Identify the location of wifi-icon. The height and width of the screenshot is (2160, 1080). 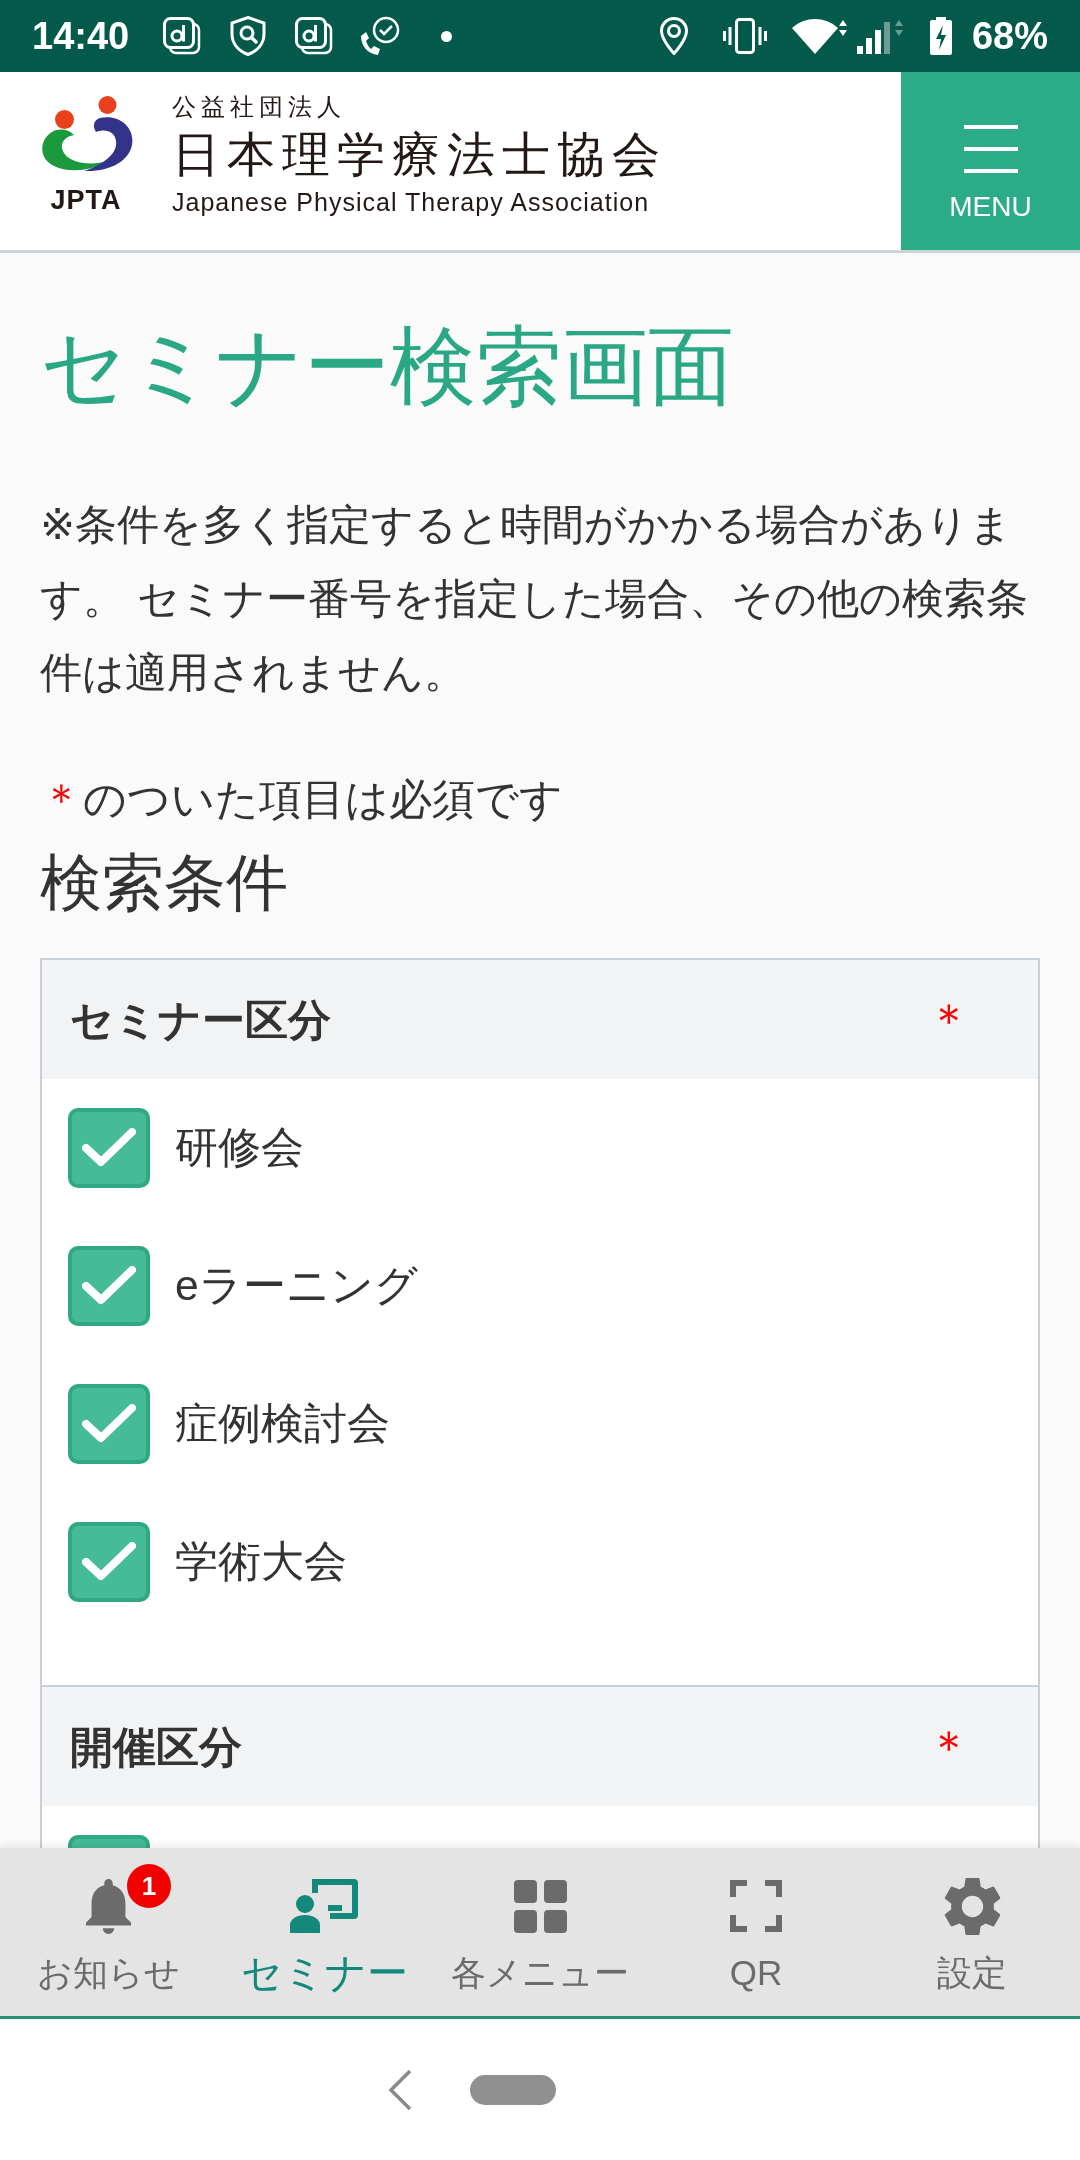
(818, 36).